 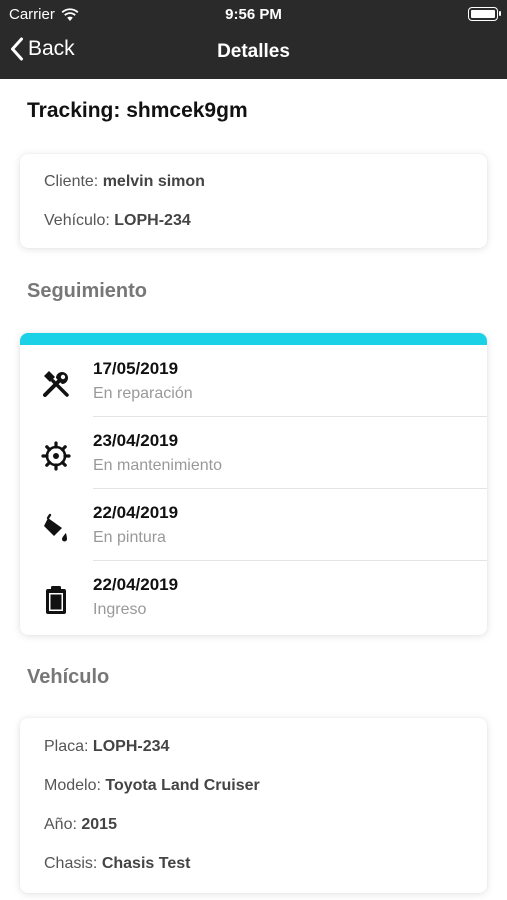 I want to click on list-item: 23/04/2019 En mantenimiento, so click(x=253, y=453).